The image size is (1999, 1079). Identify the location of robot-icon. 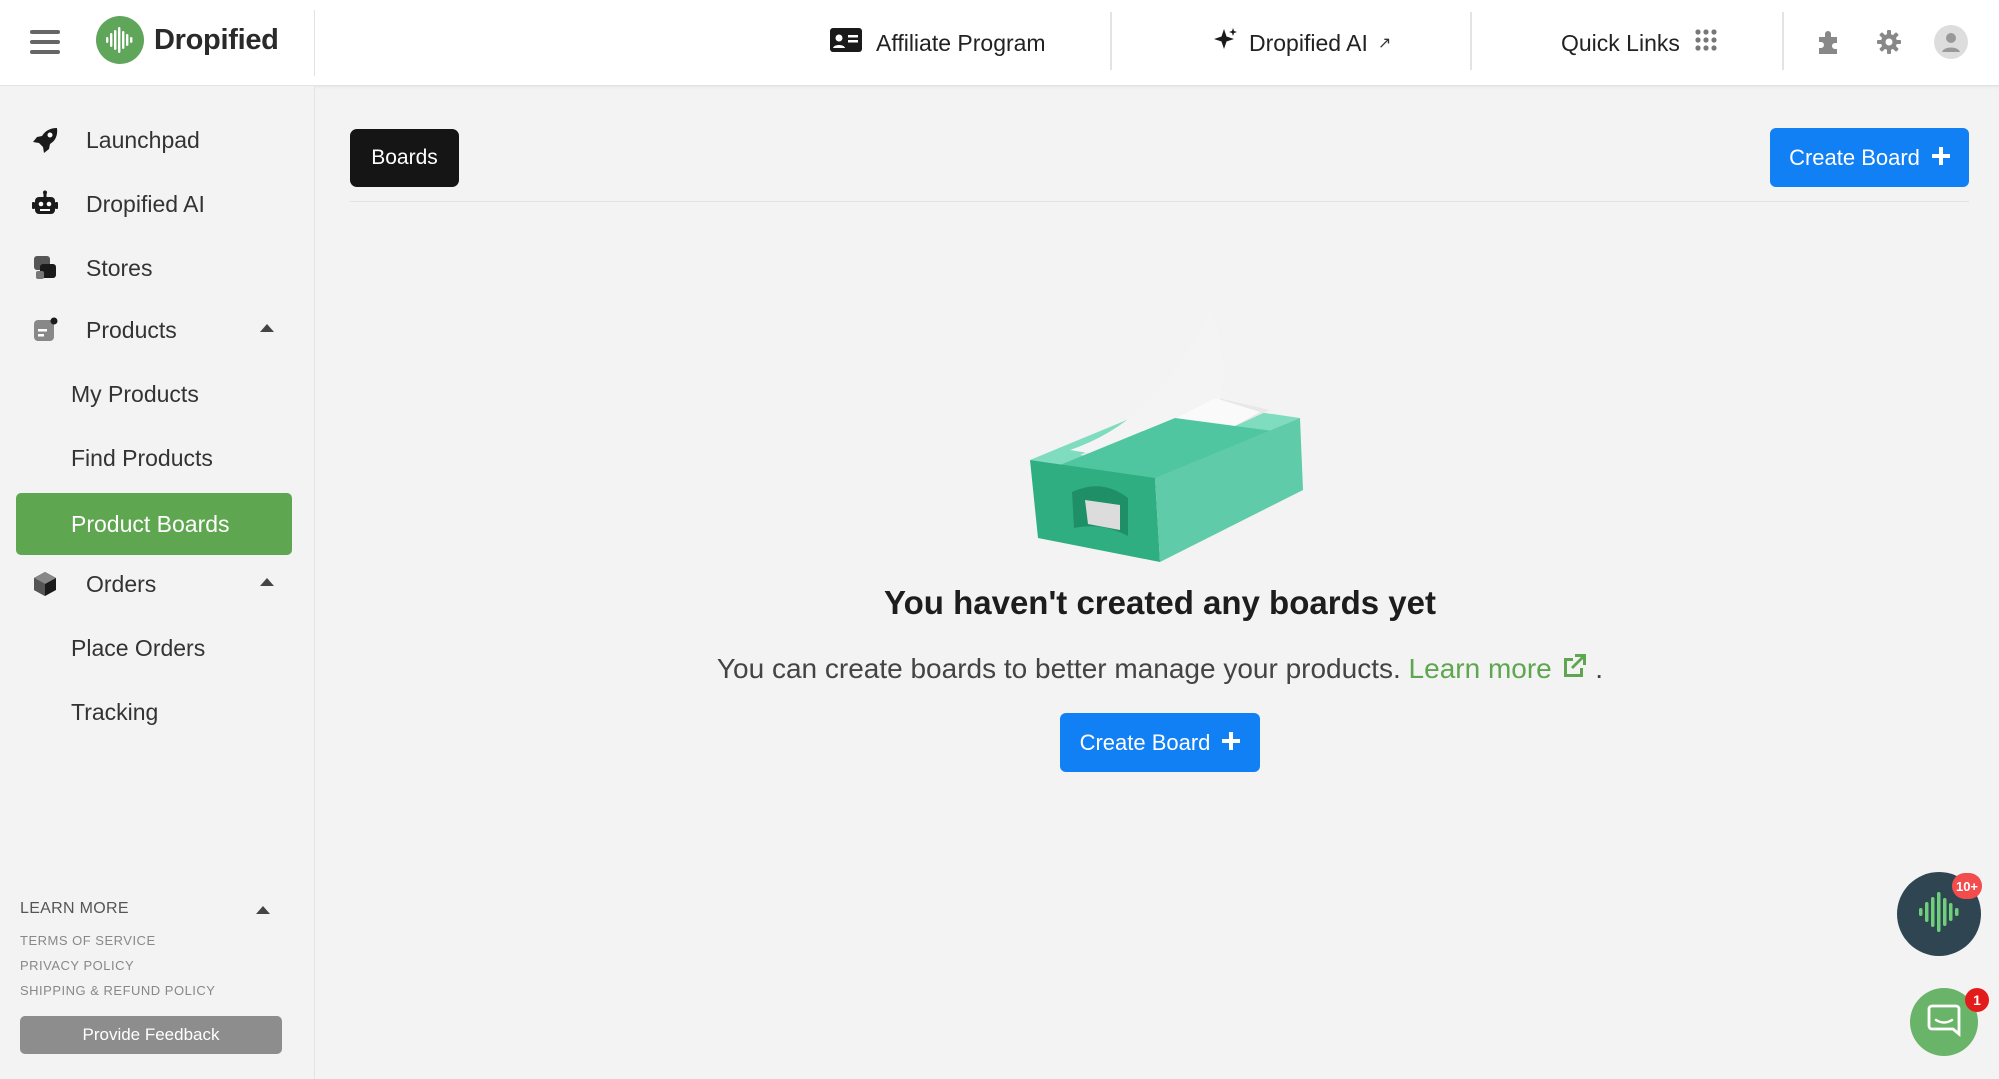
(45, 204).